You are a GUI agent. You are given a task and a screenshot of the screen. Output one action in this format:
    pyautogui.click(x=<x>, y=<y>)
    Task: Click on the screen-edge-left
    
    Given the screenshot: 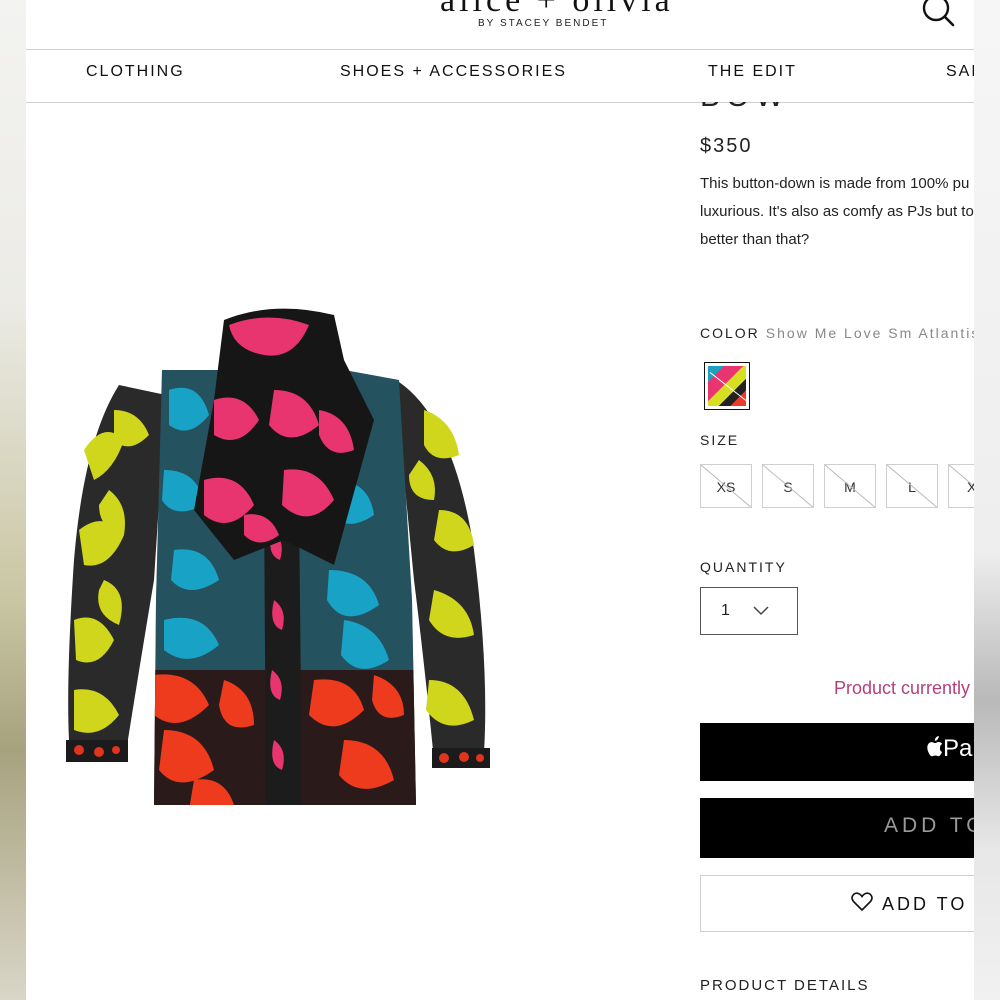 What is the action you would take?
    pyautogui.click(x=13, y=500)
    